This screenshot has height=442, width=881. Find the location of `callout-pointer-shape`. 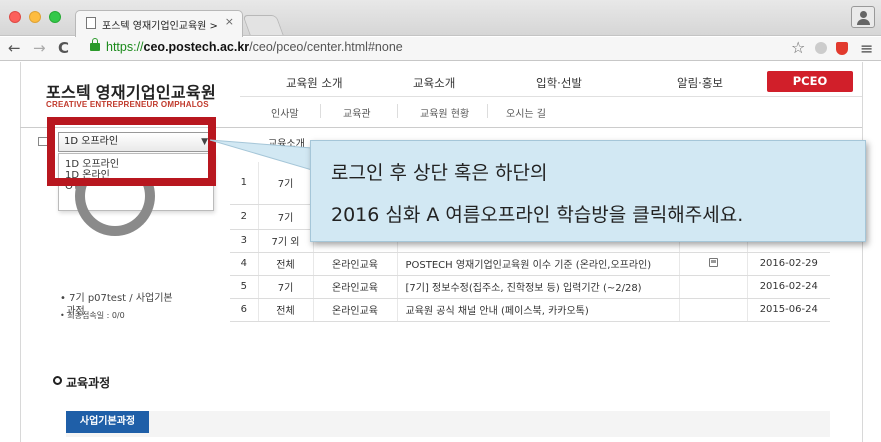

callout-pointer-shape is located at coordinates (261, 155).